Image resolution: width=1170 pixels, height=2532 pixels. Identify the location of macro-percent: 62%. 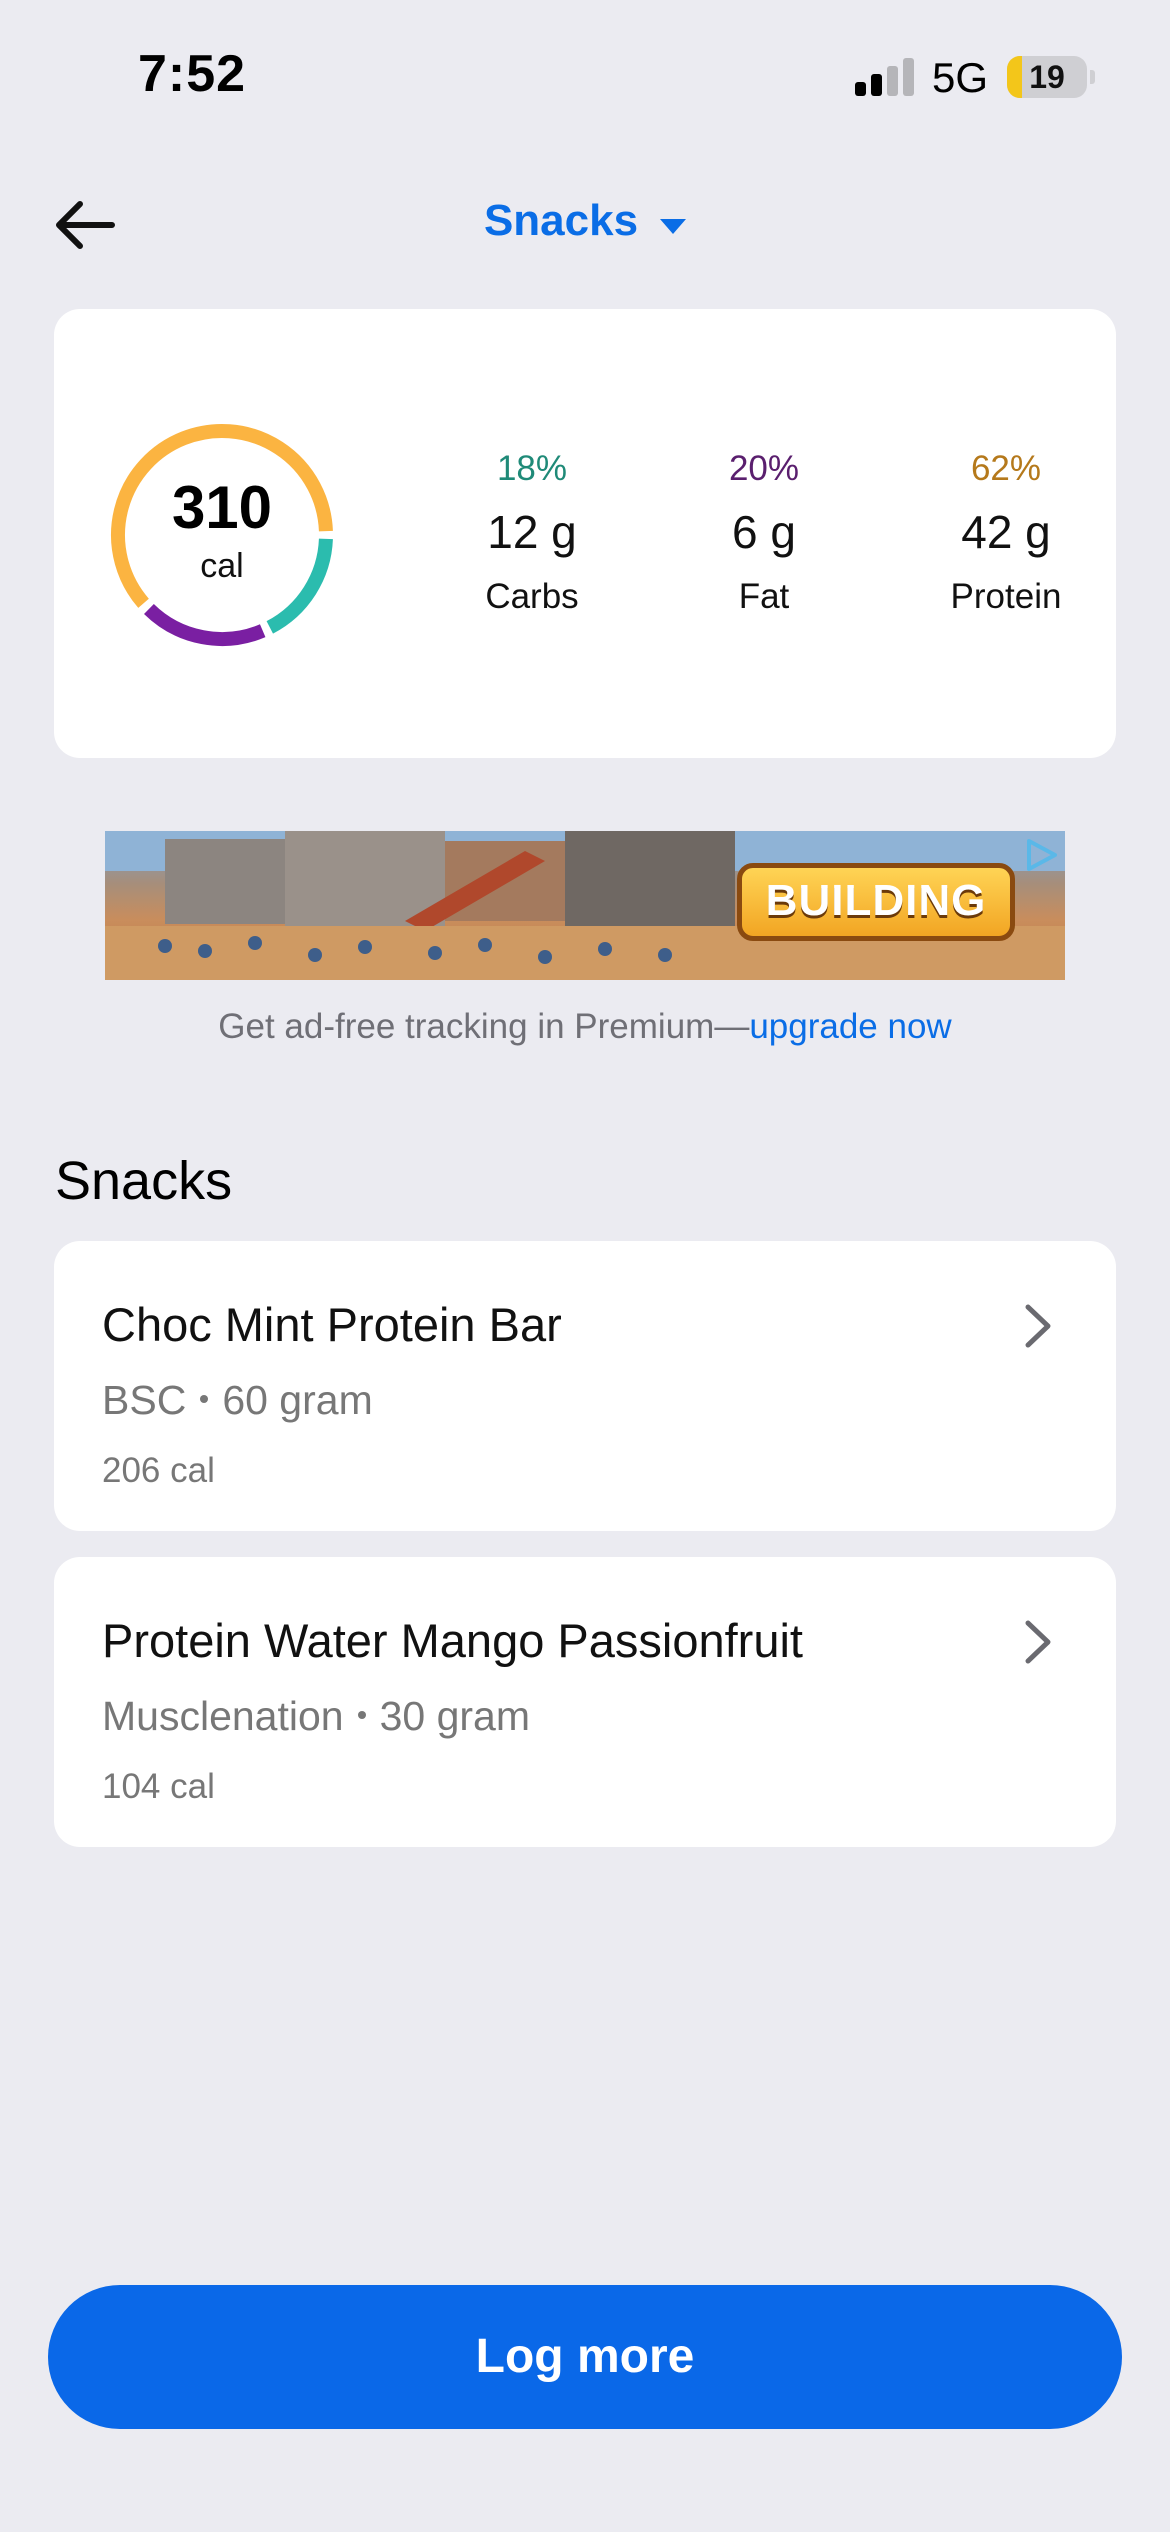
(1006, 468).